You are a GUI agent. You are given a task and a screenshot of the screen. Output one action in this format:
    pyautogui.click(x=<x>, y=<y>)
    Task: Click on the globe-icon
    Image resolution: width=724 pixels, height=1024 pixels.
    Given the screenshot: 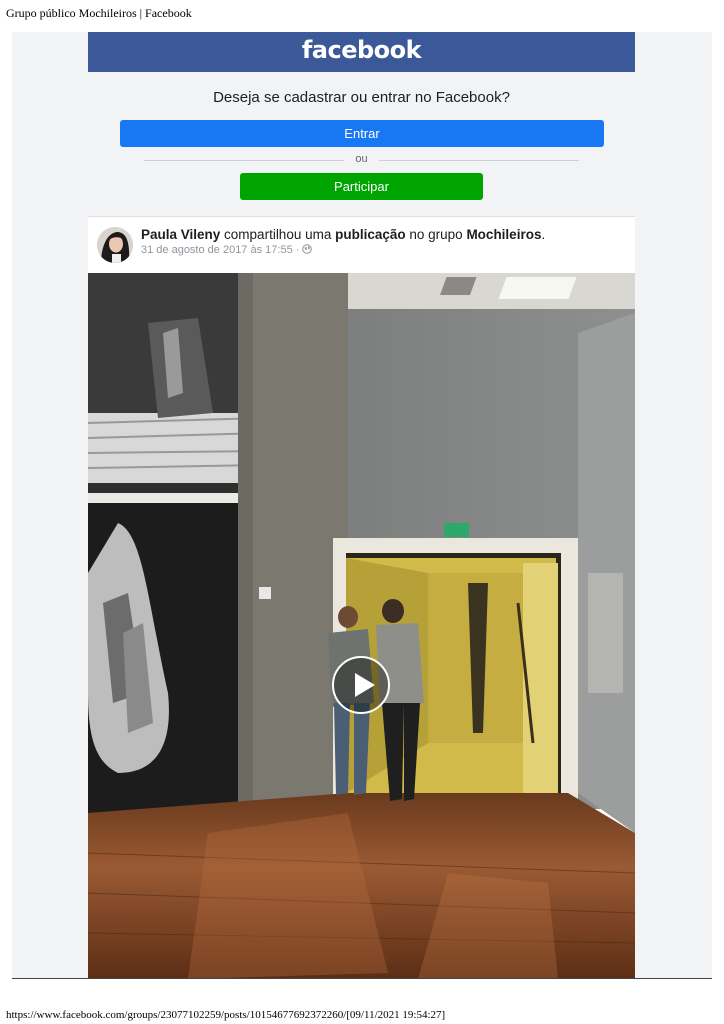 What is the action you would take?
    pyautogui.click(x=307, y=249)
    